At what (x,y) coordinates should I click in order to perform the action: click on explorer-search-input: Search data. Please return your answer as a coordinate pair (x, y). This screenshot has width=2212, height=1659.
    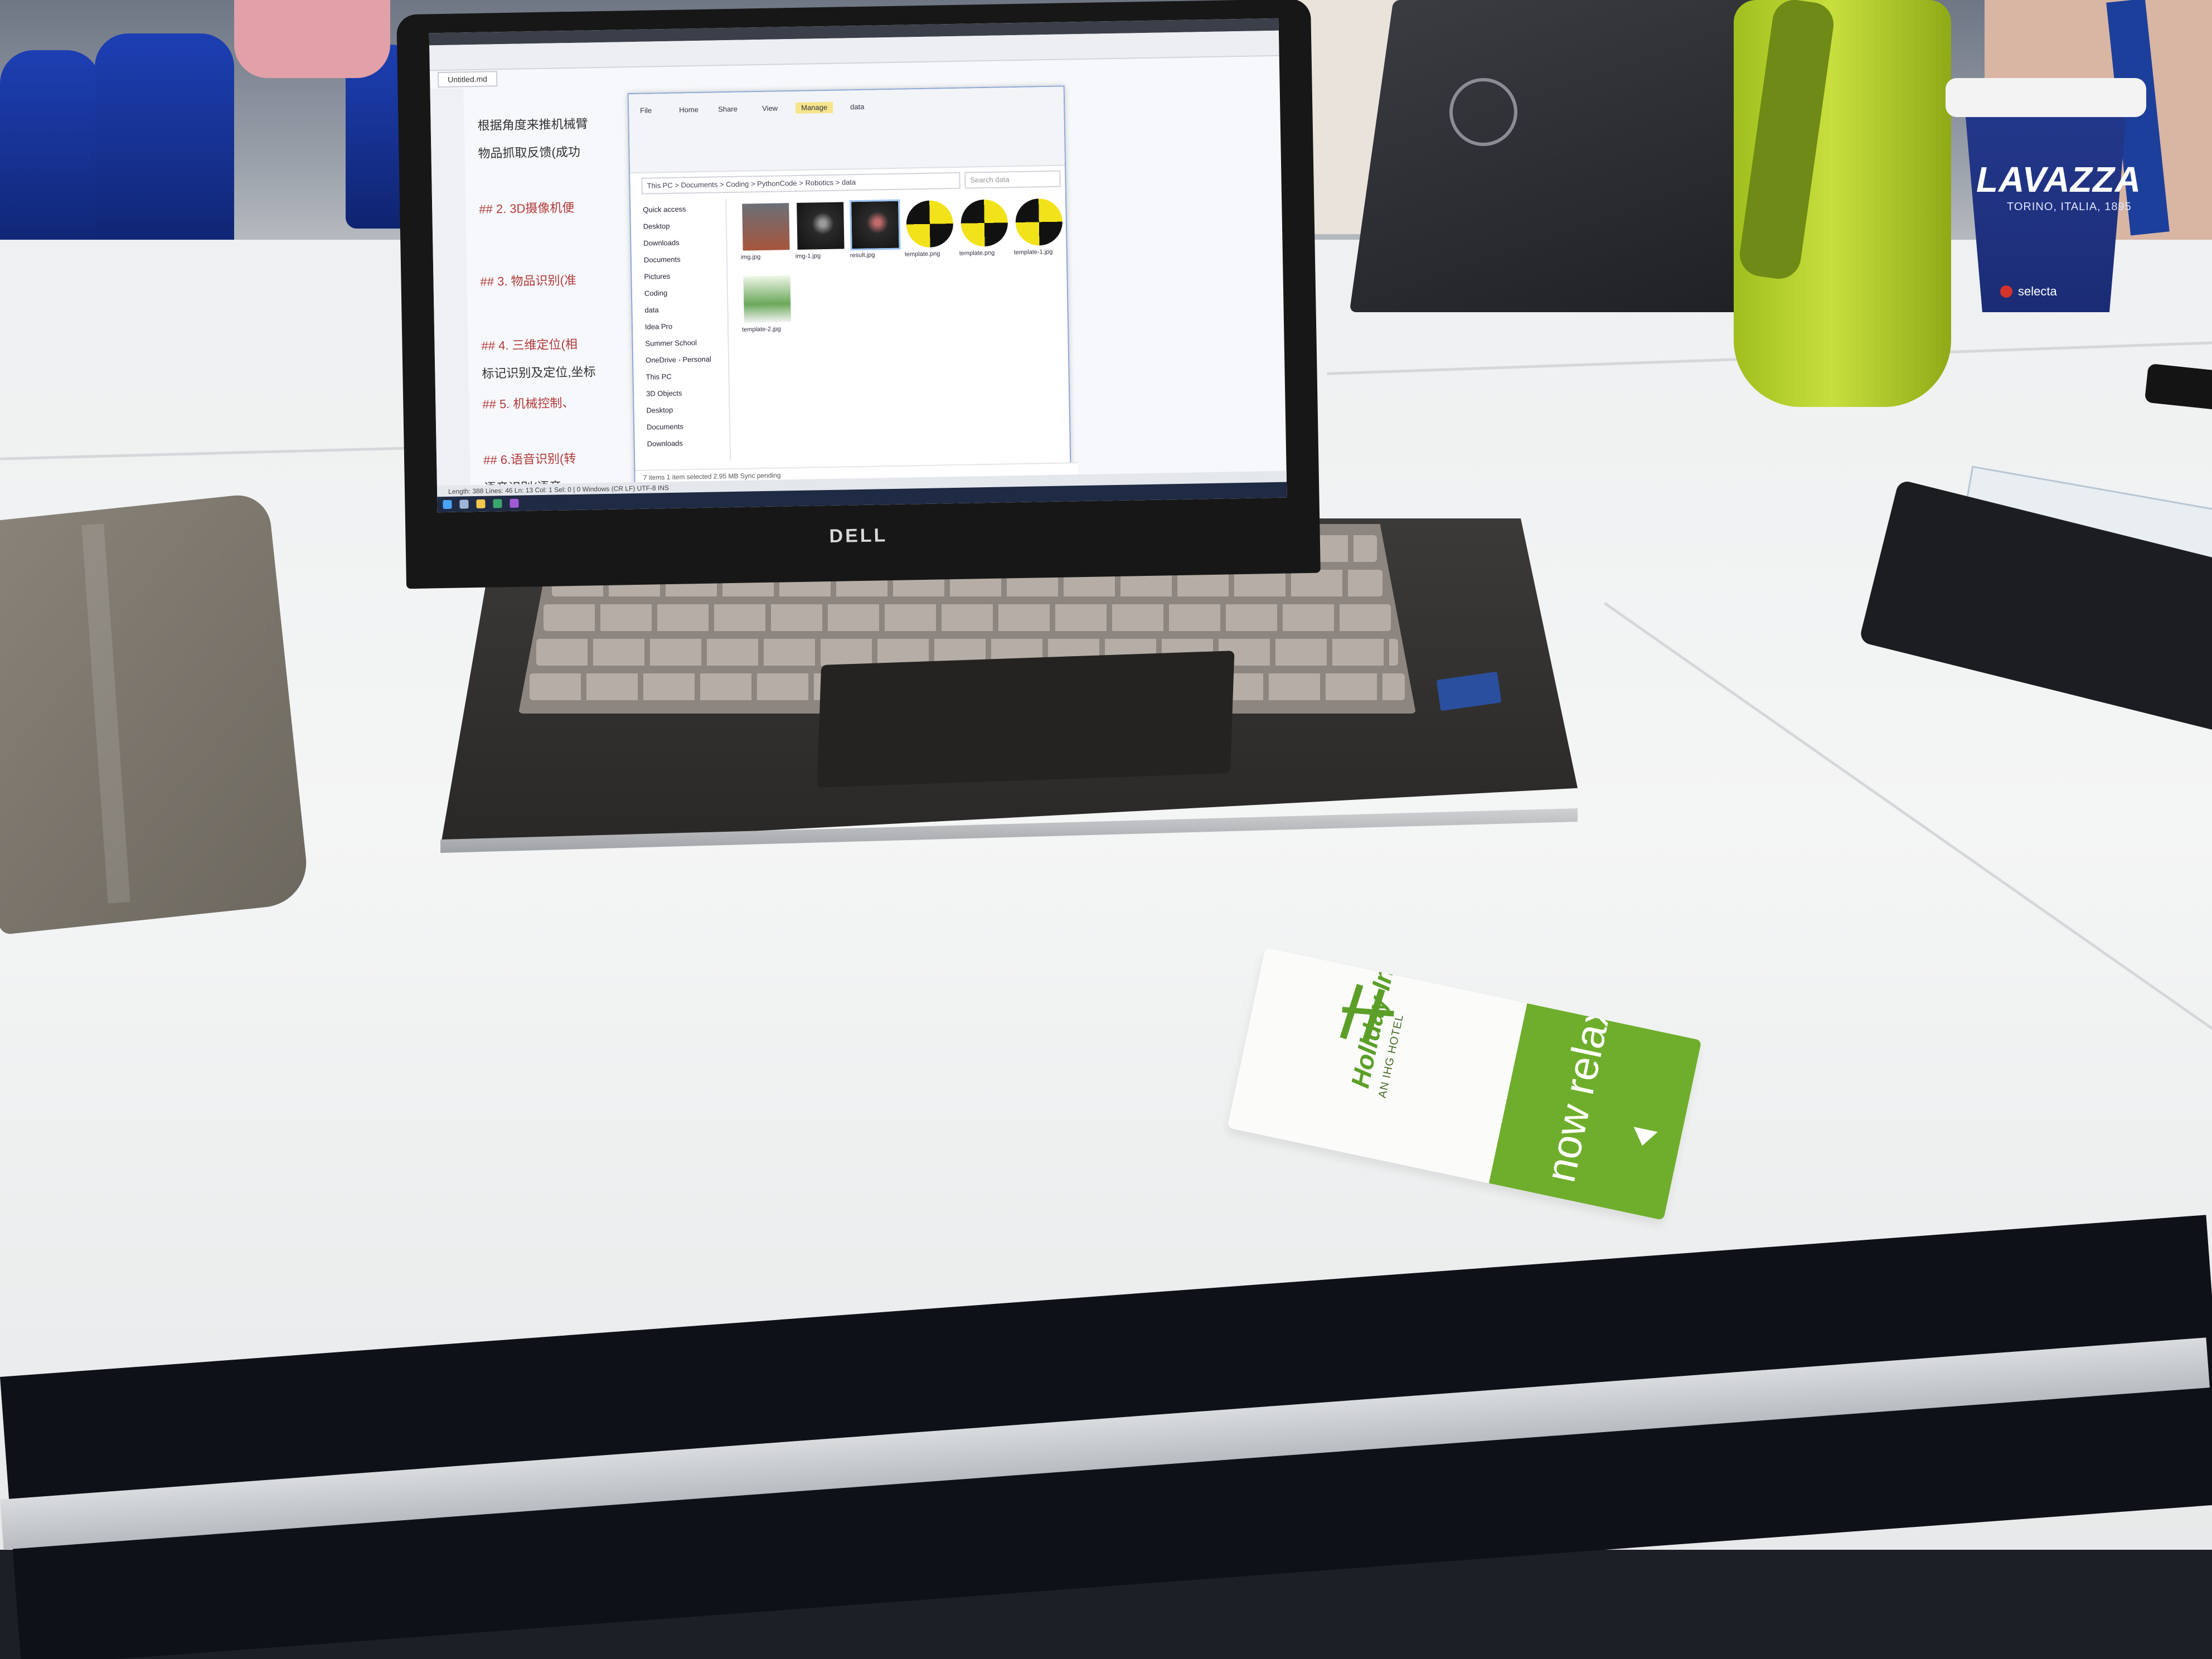
    Looking at the image, I should click on (1012, 179).